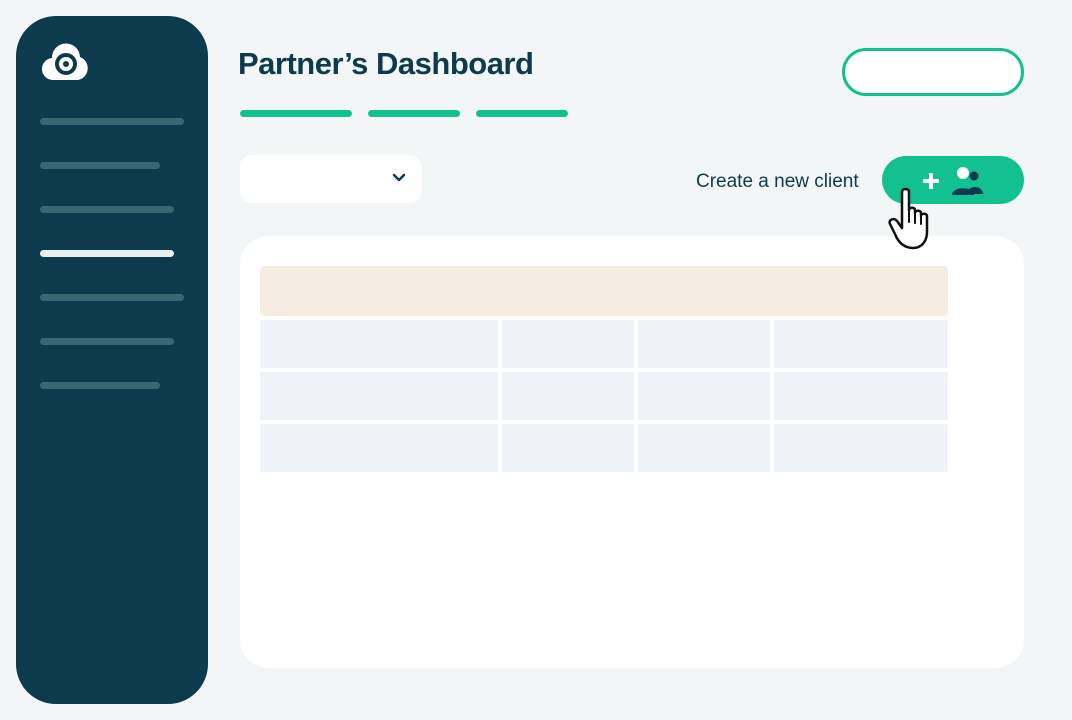  Describe the element at coordinates (777, 181) in the screenshot. I see `create-client-label: Create a new client` at that location.